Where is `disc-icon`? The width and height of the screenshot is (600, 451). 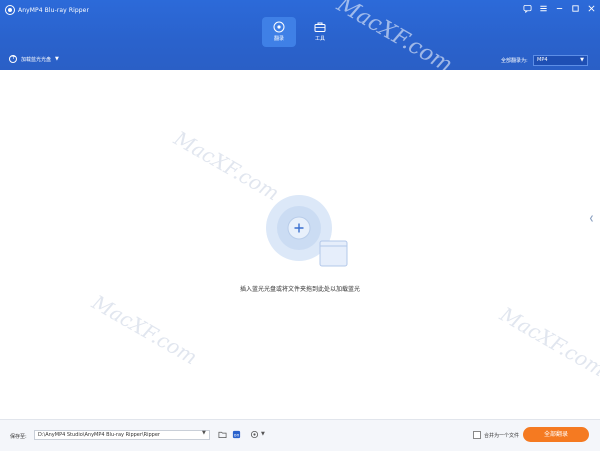
disc-icon is located at coordinates (279, 27).